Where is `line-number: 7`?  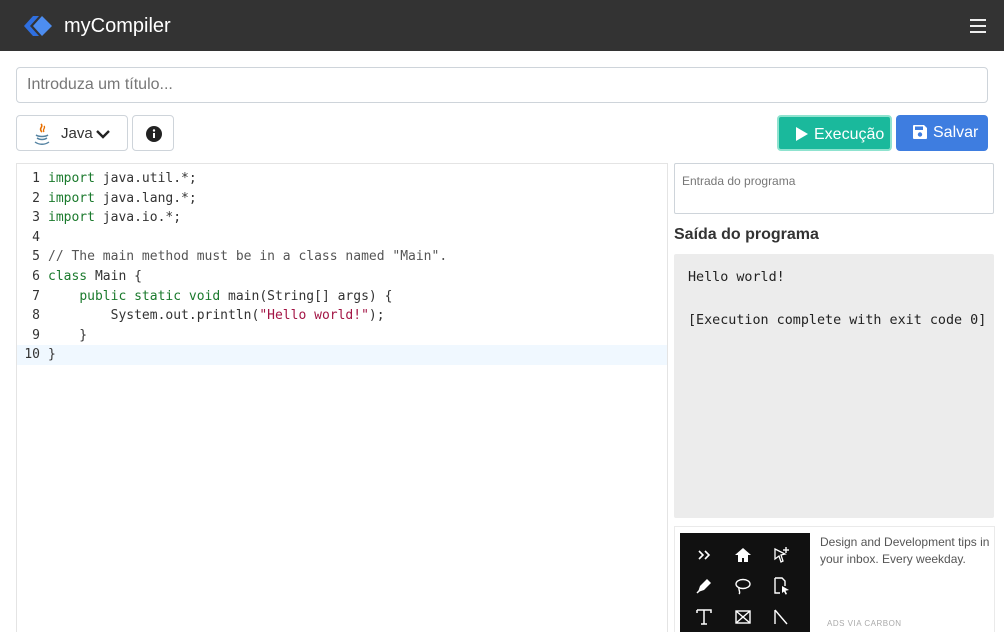
line-number: 7 is located at coordinates (36, 296).